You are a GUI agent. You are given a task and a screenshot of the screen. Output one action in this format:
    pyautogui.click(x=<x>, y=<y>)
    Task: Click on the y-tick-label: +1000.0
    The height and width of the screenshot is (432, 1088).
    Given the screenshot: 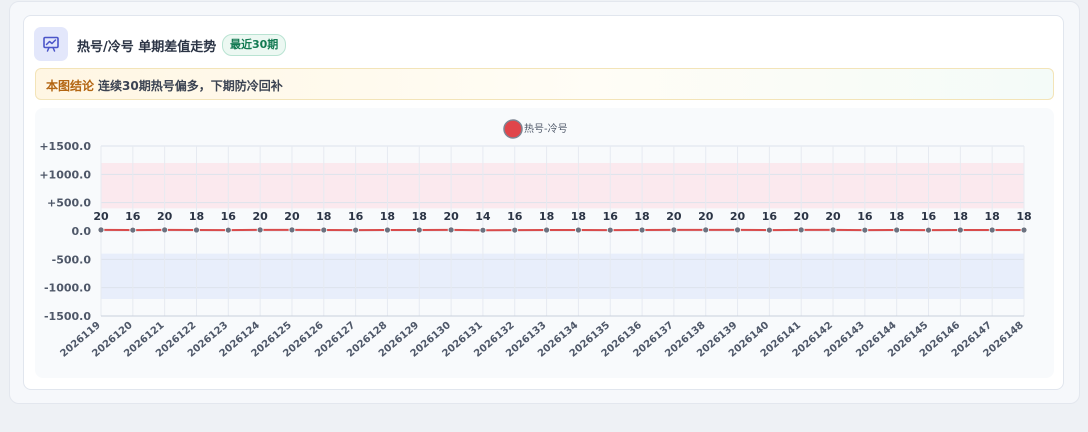 What is the action you would take?
    pyautogui.click(x=65, y=174)
    